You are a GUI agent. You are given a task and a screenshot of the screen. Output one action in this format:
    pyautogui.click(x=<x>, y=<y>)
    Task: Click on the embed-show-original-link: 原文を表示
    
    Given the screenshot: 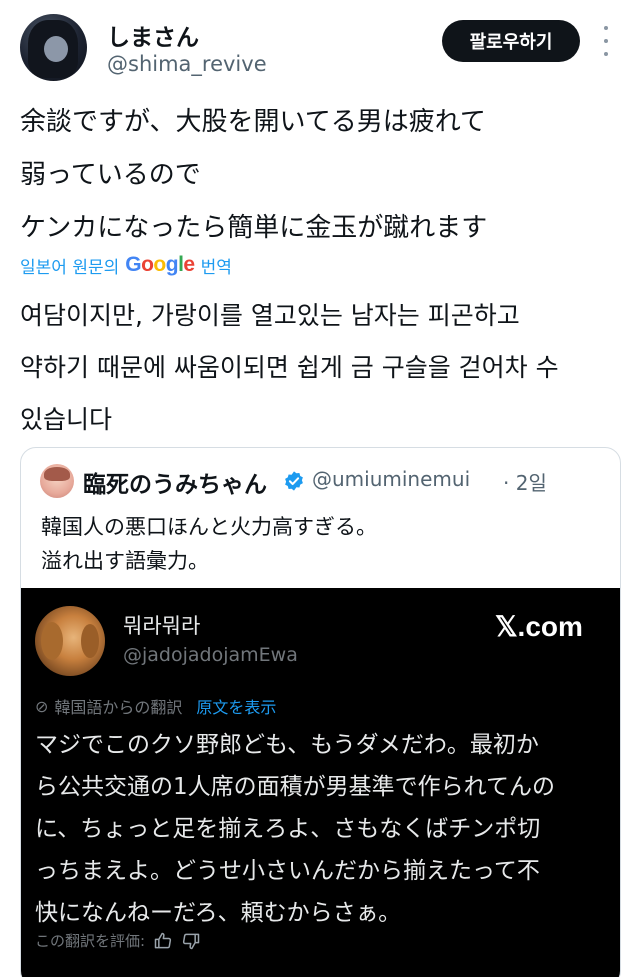 What is the action you would take?
    pyautogui.click(x=236, y=707)
    